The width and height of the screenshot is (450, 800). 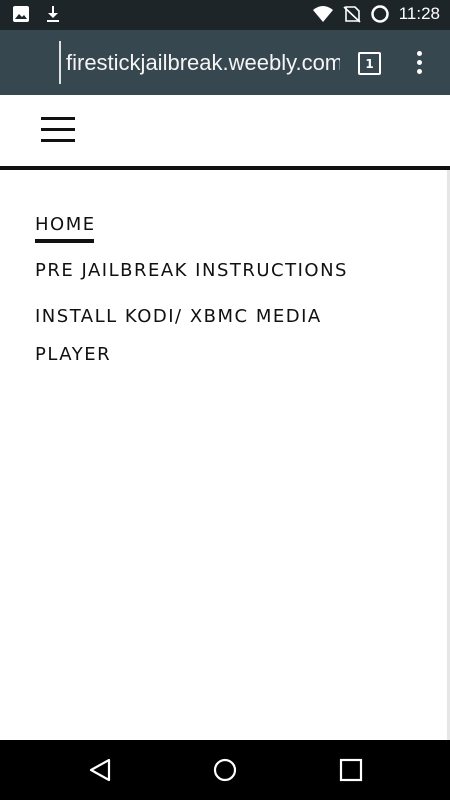 What do you see at coordinates (64, 241) in the screenshot?
I see `active-link-underline` at bounding box center [64, 241].